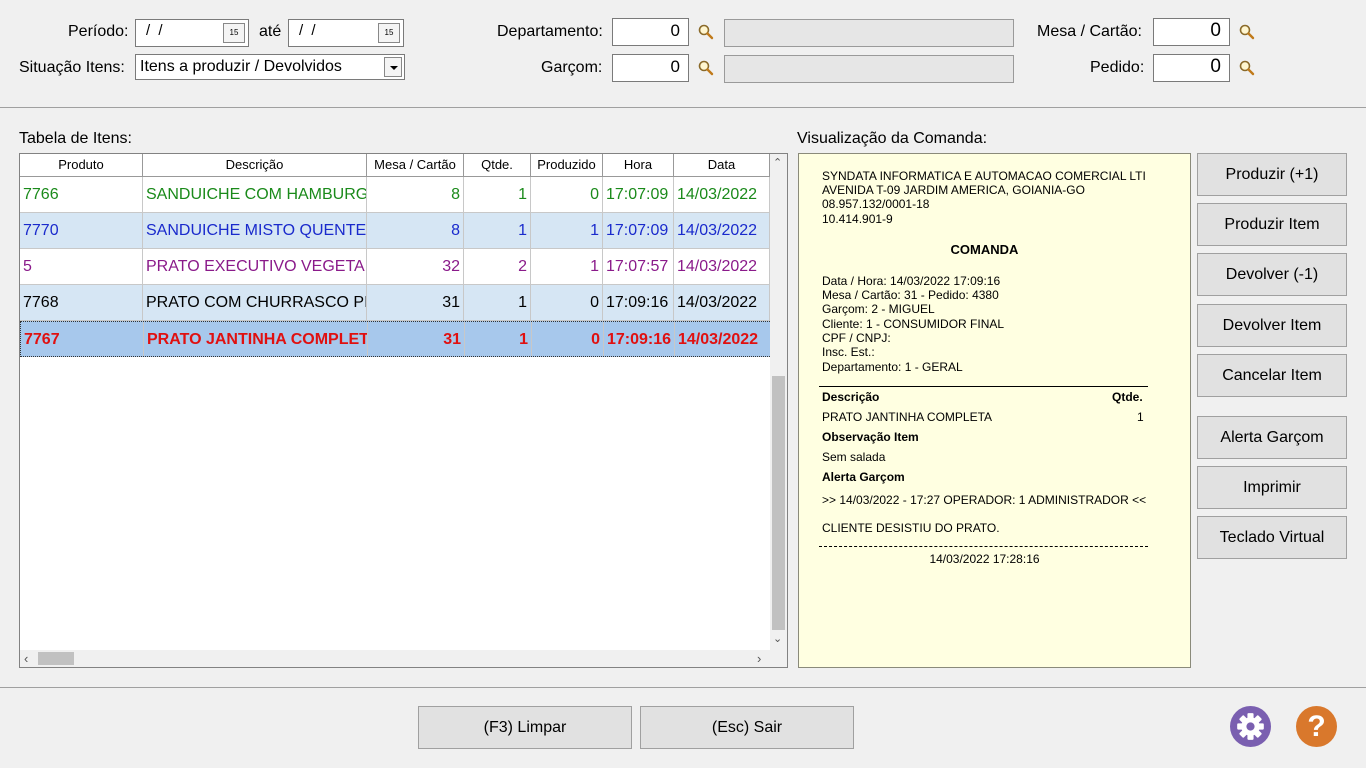  Describe the element at coordinates (567, 165) in the screenshot. I see `column-header-produzido: Produzido` at that location.